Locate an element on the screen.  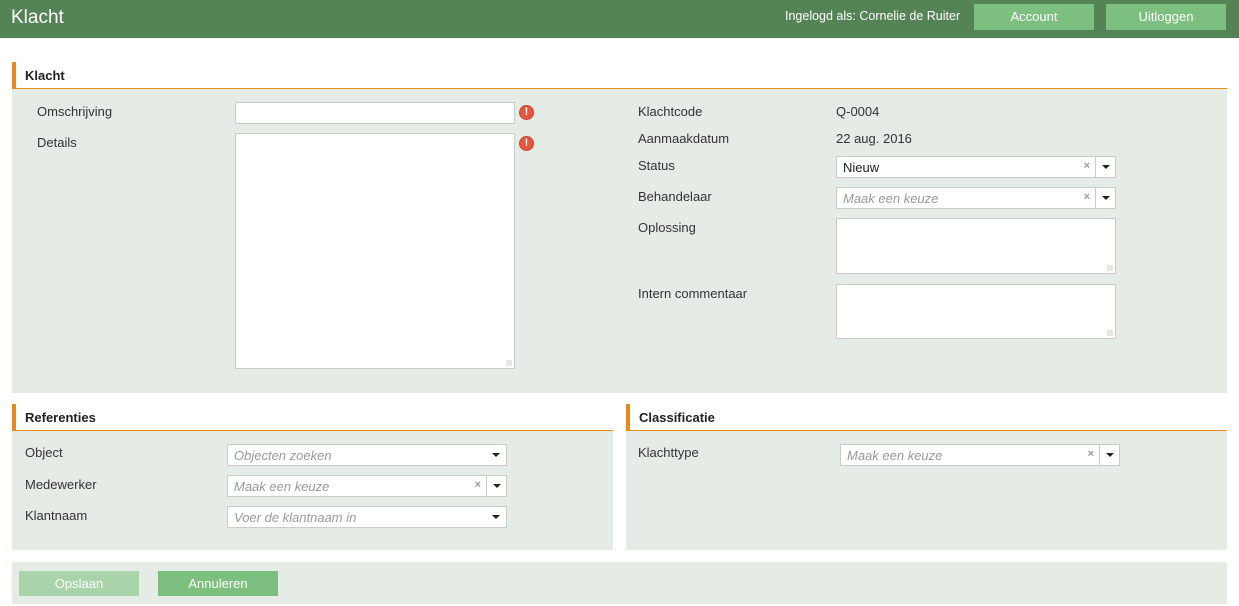
behandelaar-dropdown-button is located at coordinates (1105, 198).